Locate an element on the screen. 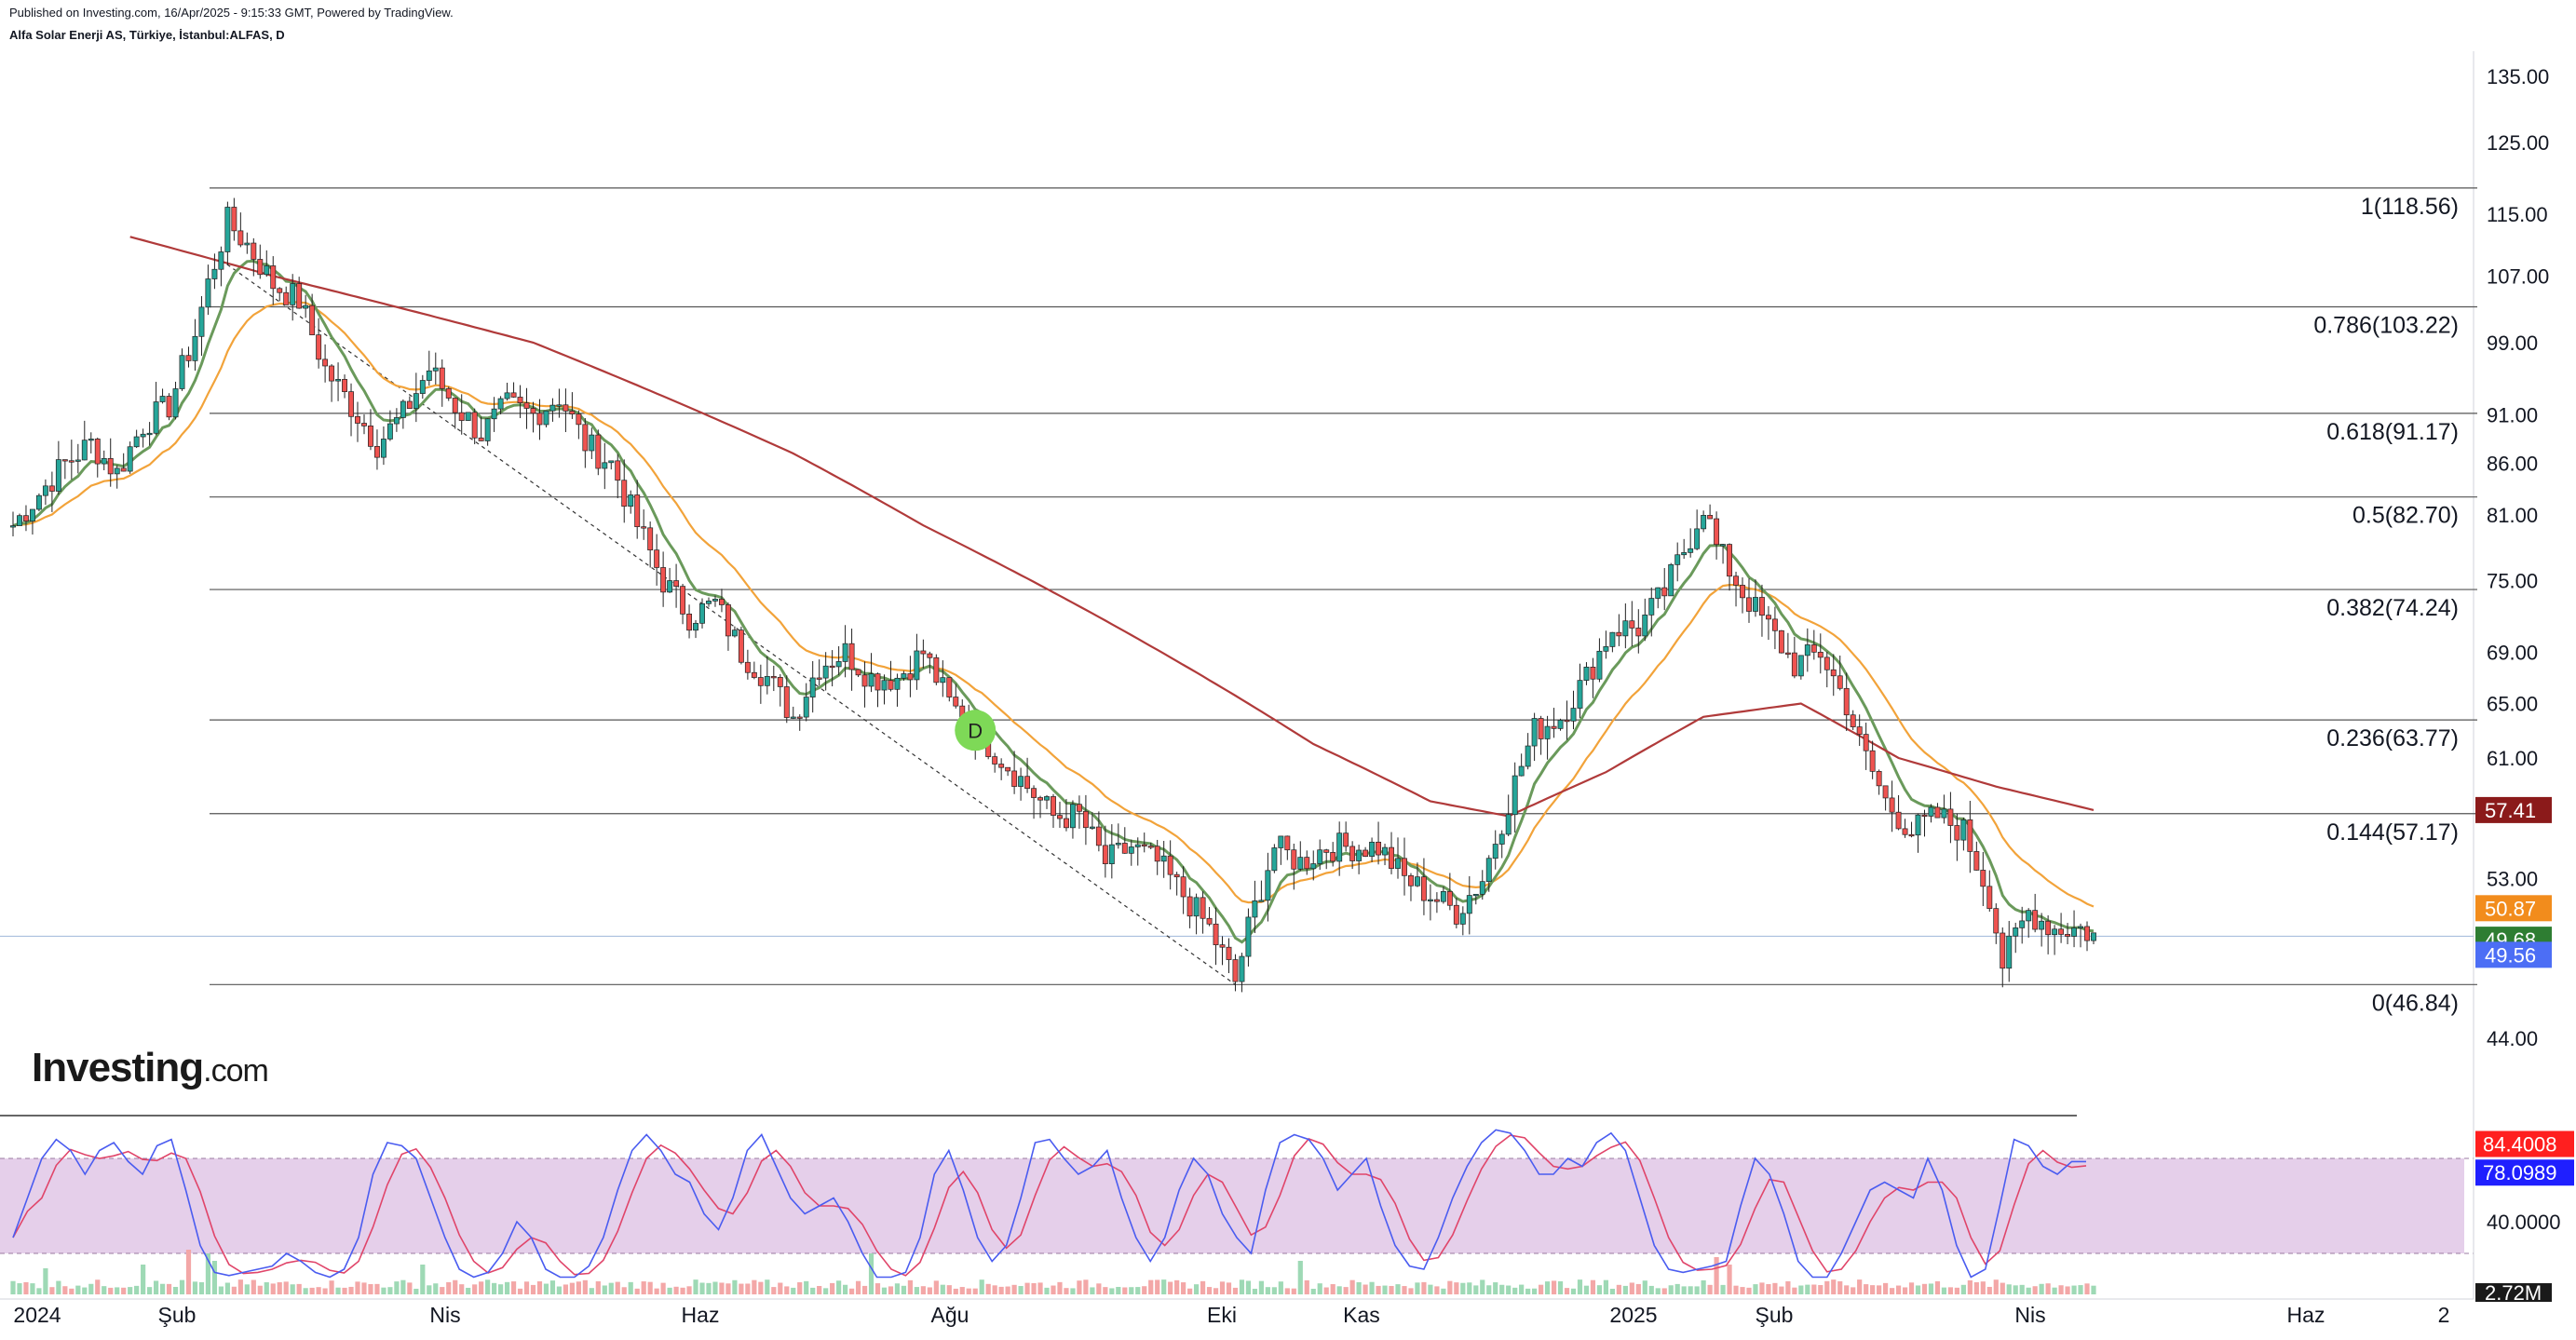 The height and width of the screenshot is (1340, 2576). dividend-marker-label: D is located at coordinates (975, 730).